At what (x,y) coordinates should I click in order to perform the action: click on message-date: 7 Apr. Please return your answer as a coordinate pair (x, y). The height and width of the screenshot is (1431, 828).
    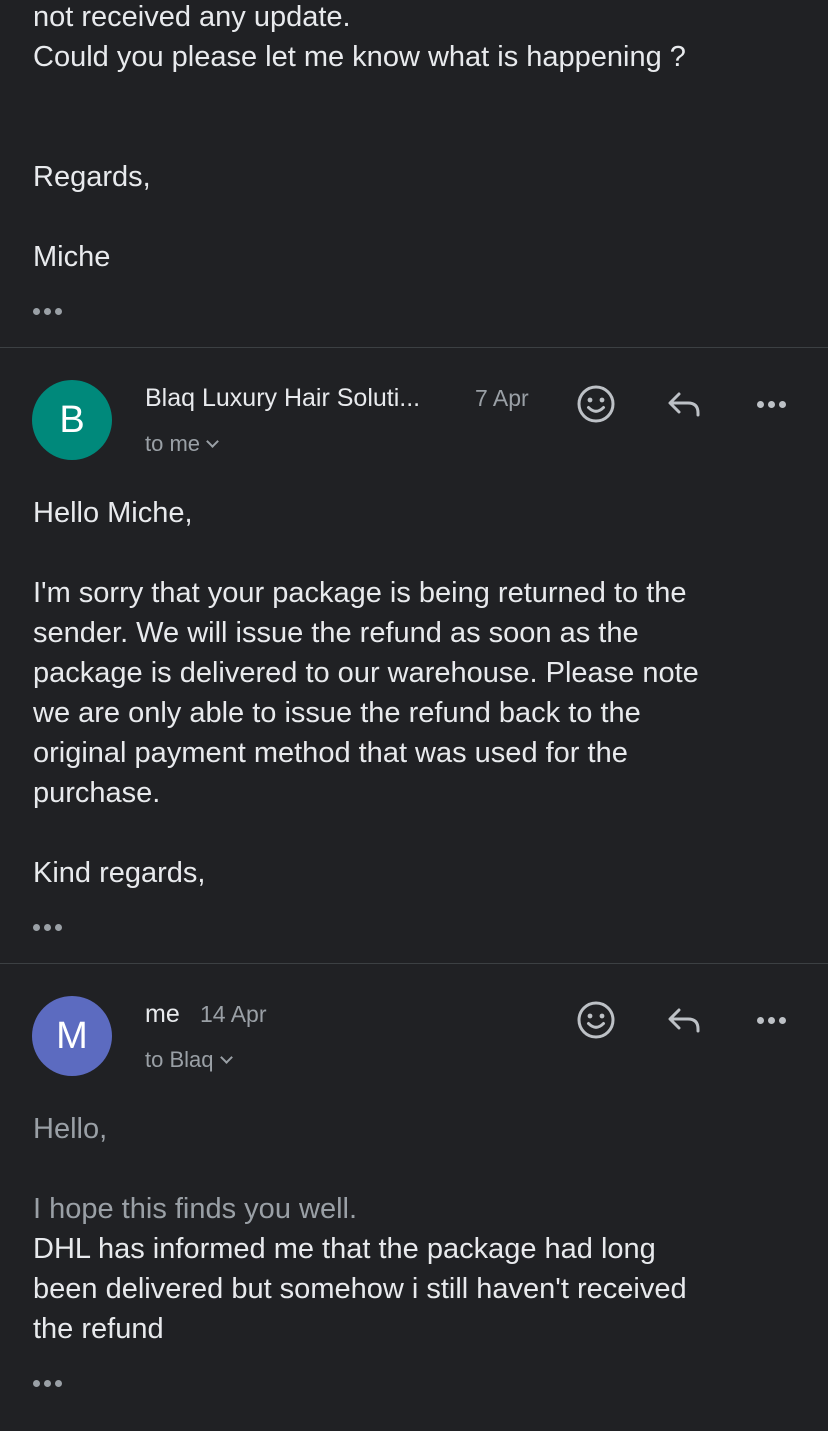
    Looking at the image, I should click on (502, 398).